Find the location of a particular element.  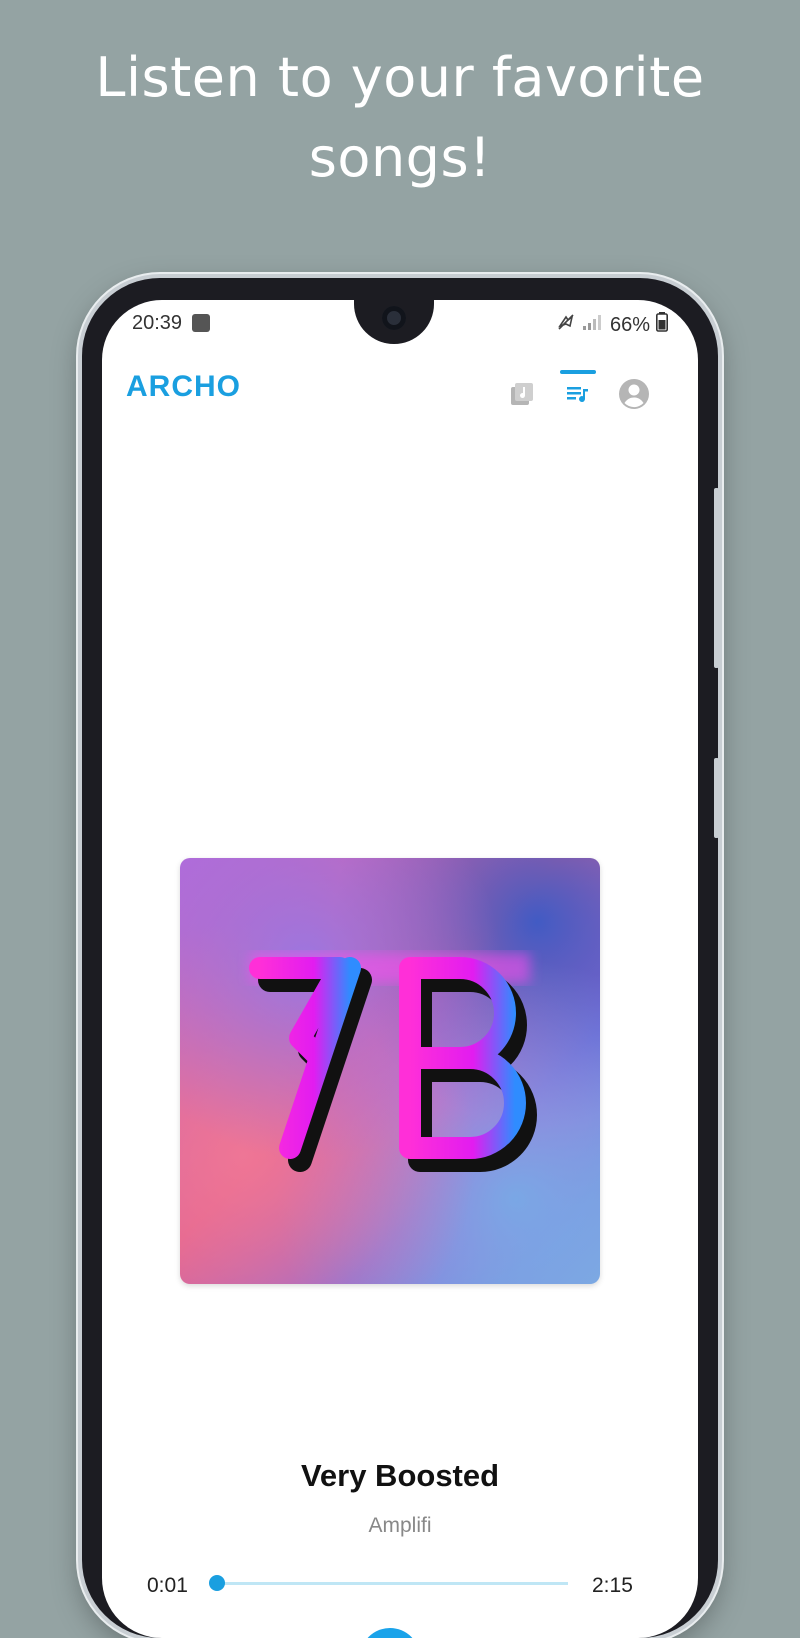

track-artist: Amplifi is located at coordinates (400, 1525).